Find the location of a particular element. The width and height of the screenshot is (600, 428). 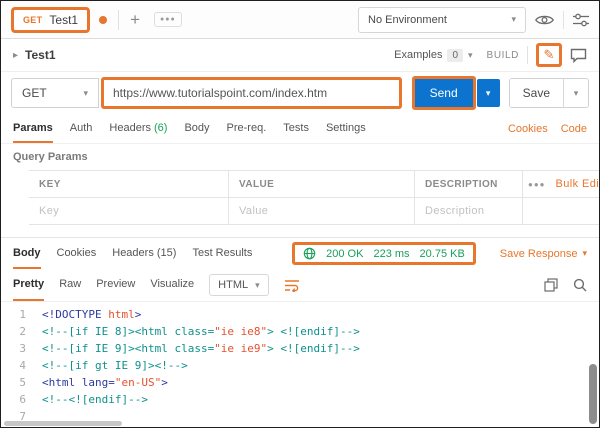

response-time: 223 ms is located at coordinates (391, 254).